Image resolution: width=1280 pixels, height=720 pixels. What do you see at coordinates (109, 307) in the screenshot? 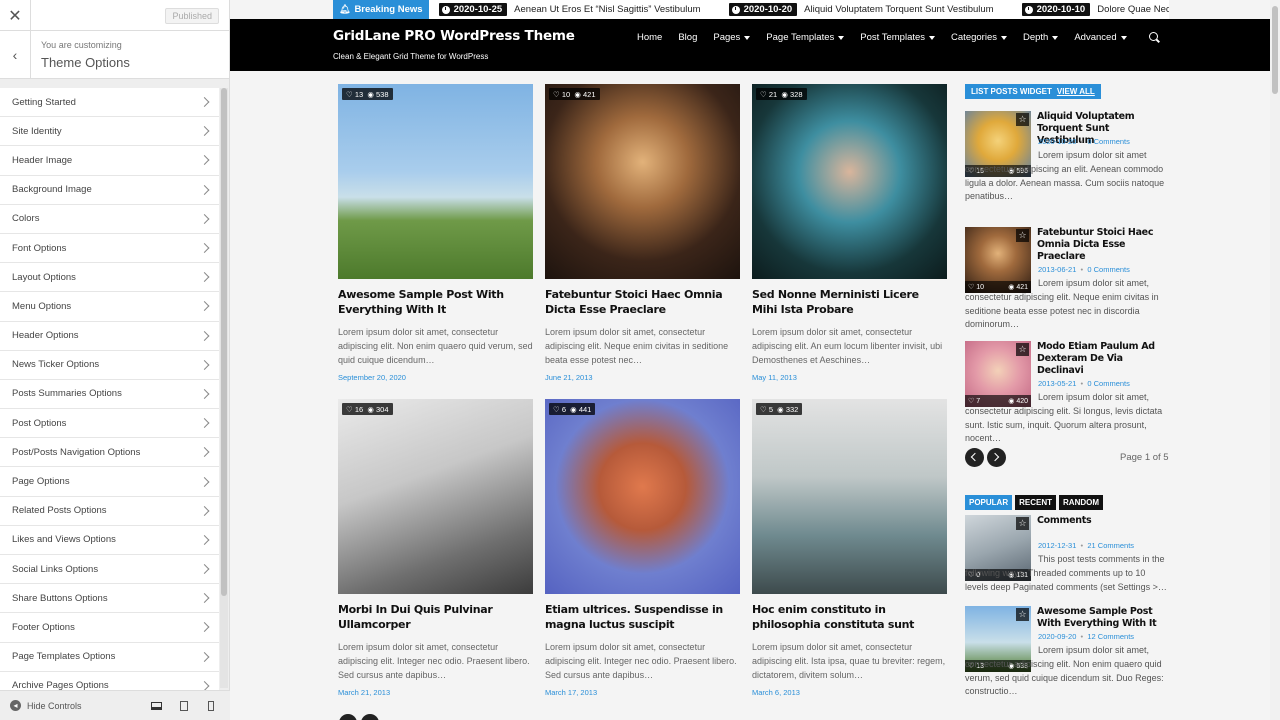
I see `customizer-section-7: Menu Options` at bounding box center [109, 307].